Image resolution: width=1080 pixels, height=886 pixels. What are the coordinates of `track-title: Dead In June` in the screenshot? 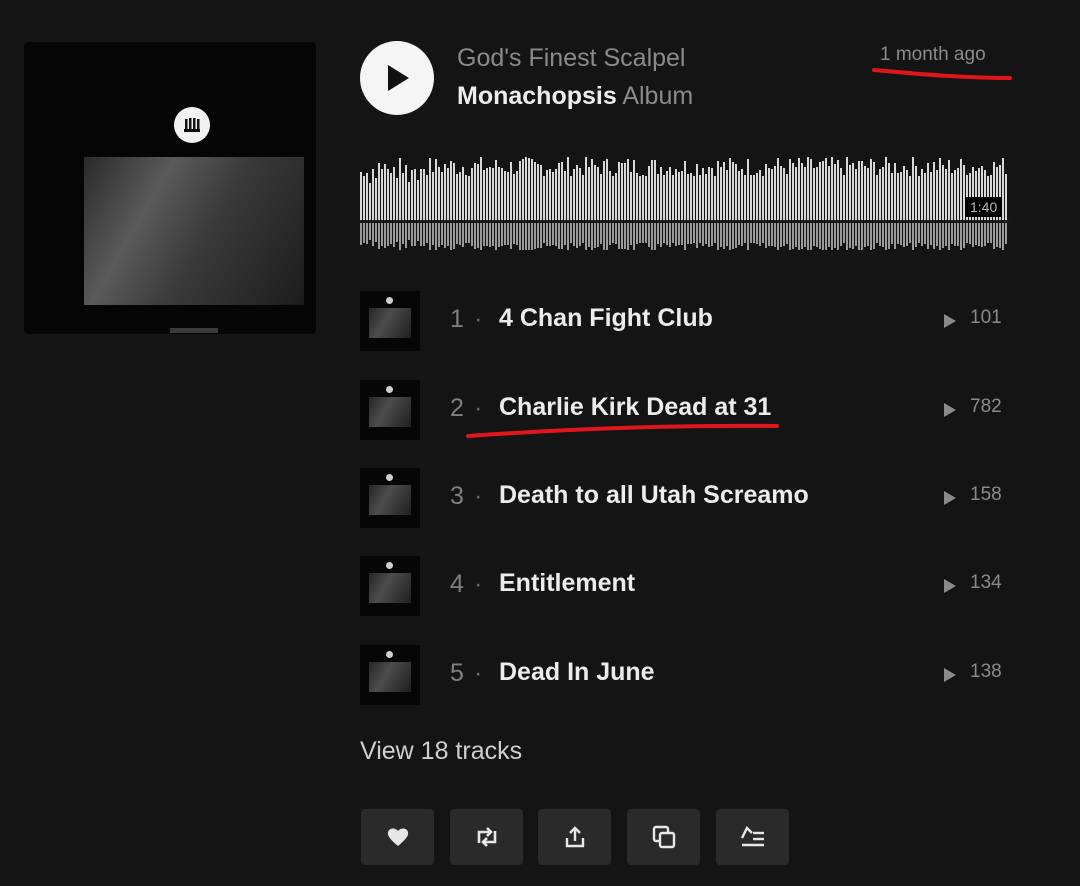 It's located at (577, 672).